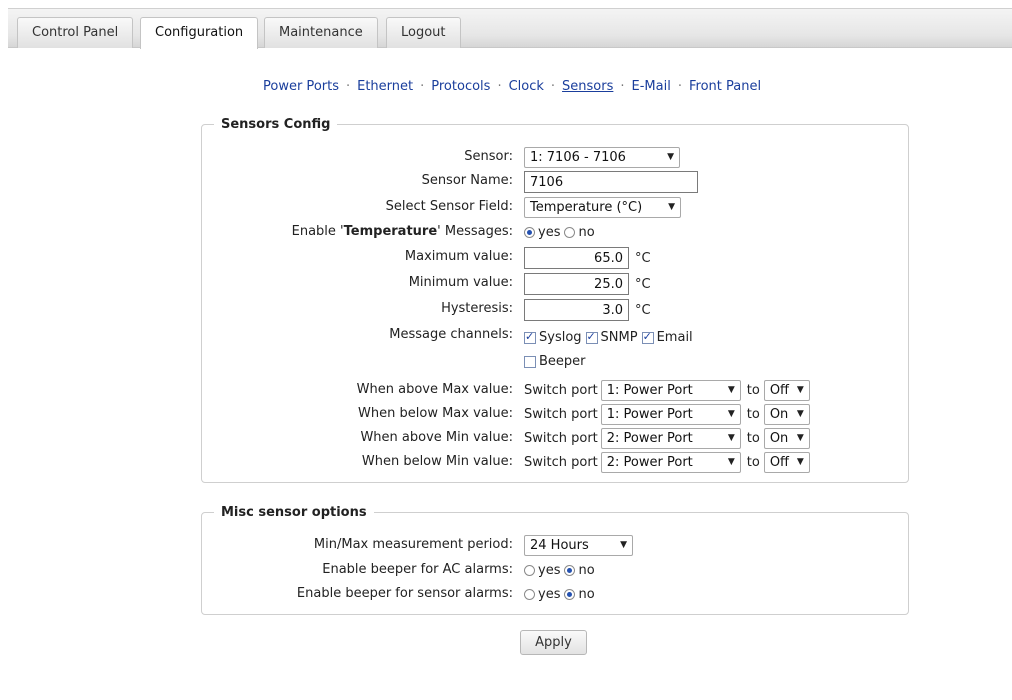 The image size is (1012, 700). I want to click on sensor-field-select: Temperature (°C) ▼, so click(602, 207).